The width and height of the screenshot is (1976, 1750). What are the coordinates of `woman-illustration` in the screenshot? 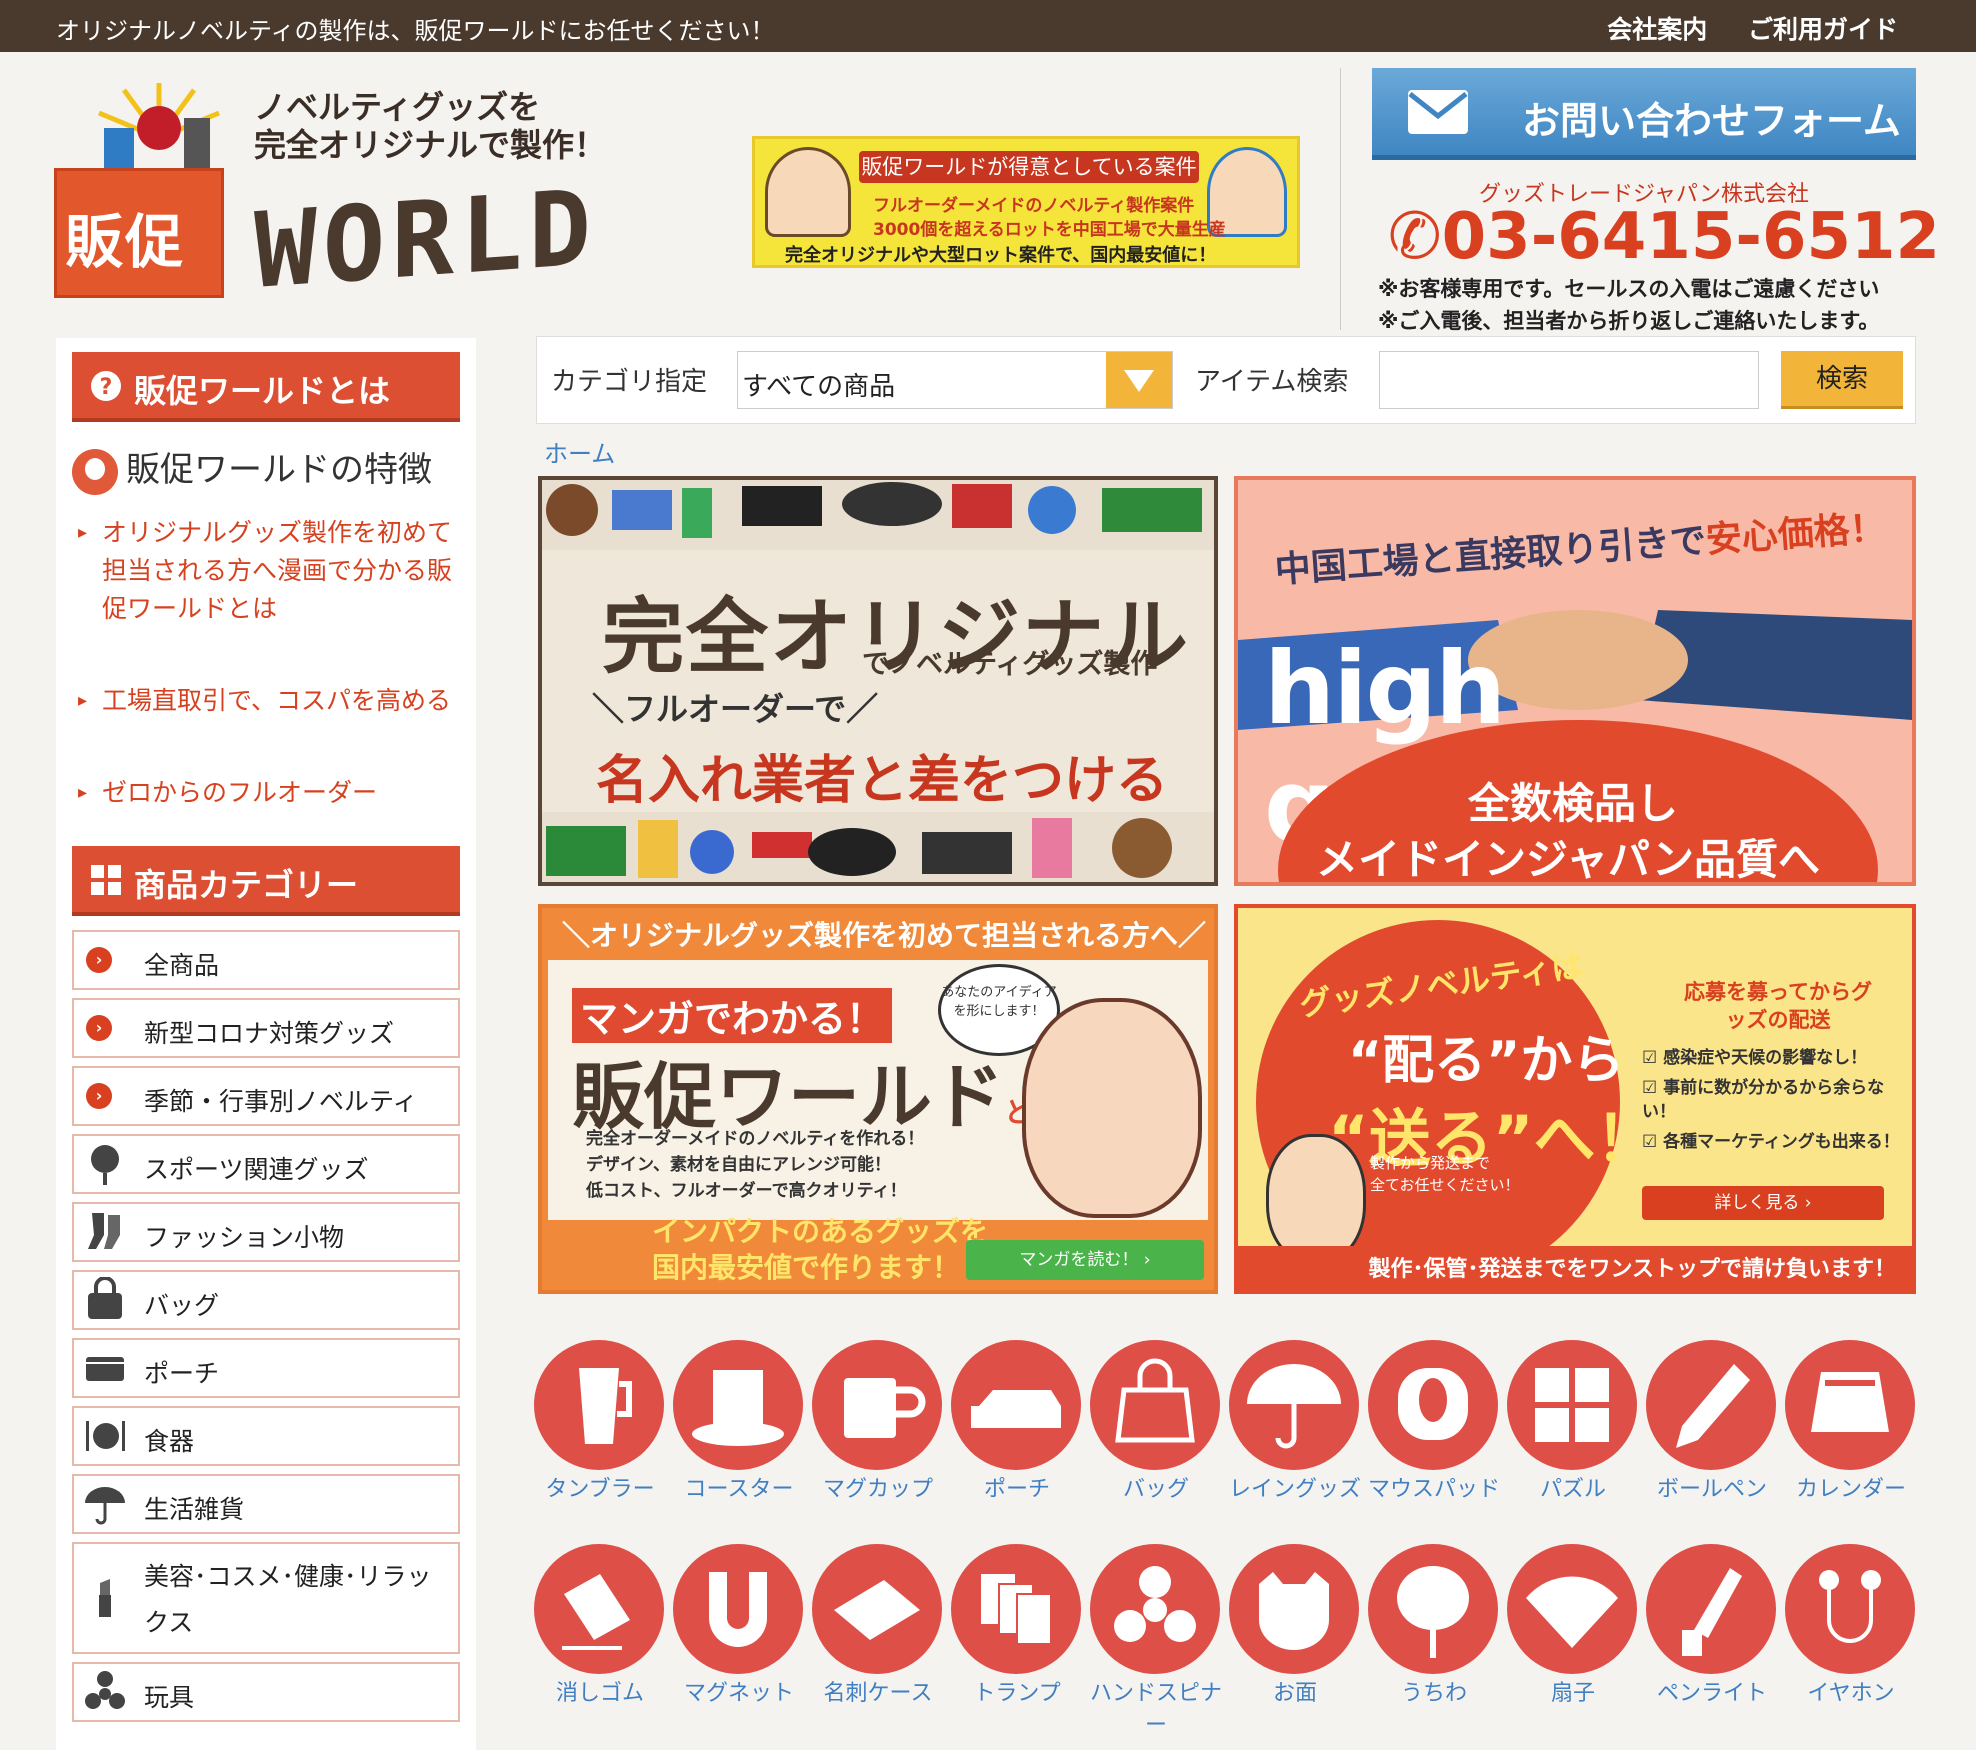 It's located at (1112, 1108).